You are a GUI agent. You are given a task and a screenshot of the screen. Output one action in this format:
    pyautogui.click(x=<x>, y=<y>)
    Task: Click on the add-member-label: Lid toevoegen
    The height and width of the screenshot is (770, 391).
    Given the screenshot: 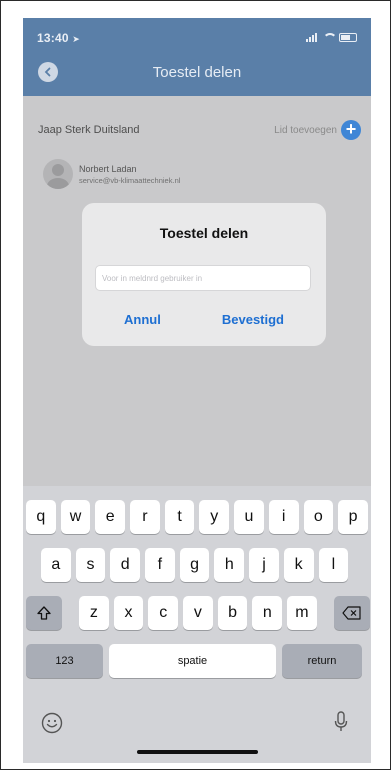 What is the action you would take?
    pyautogui.click(x=305, y=130)
    